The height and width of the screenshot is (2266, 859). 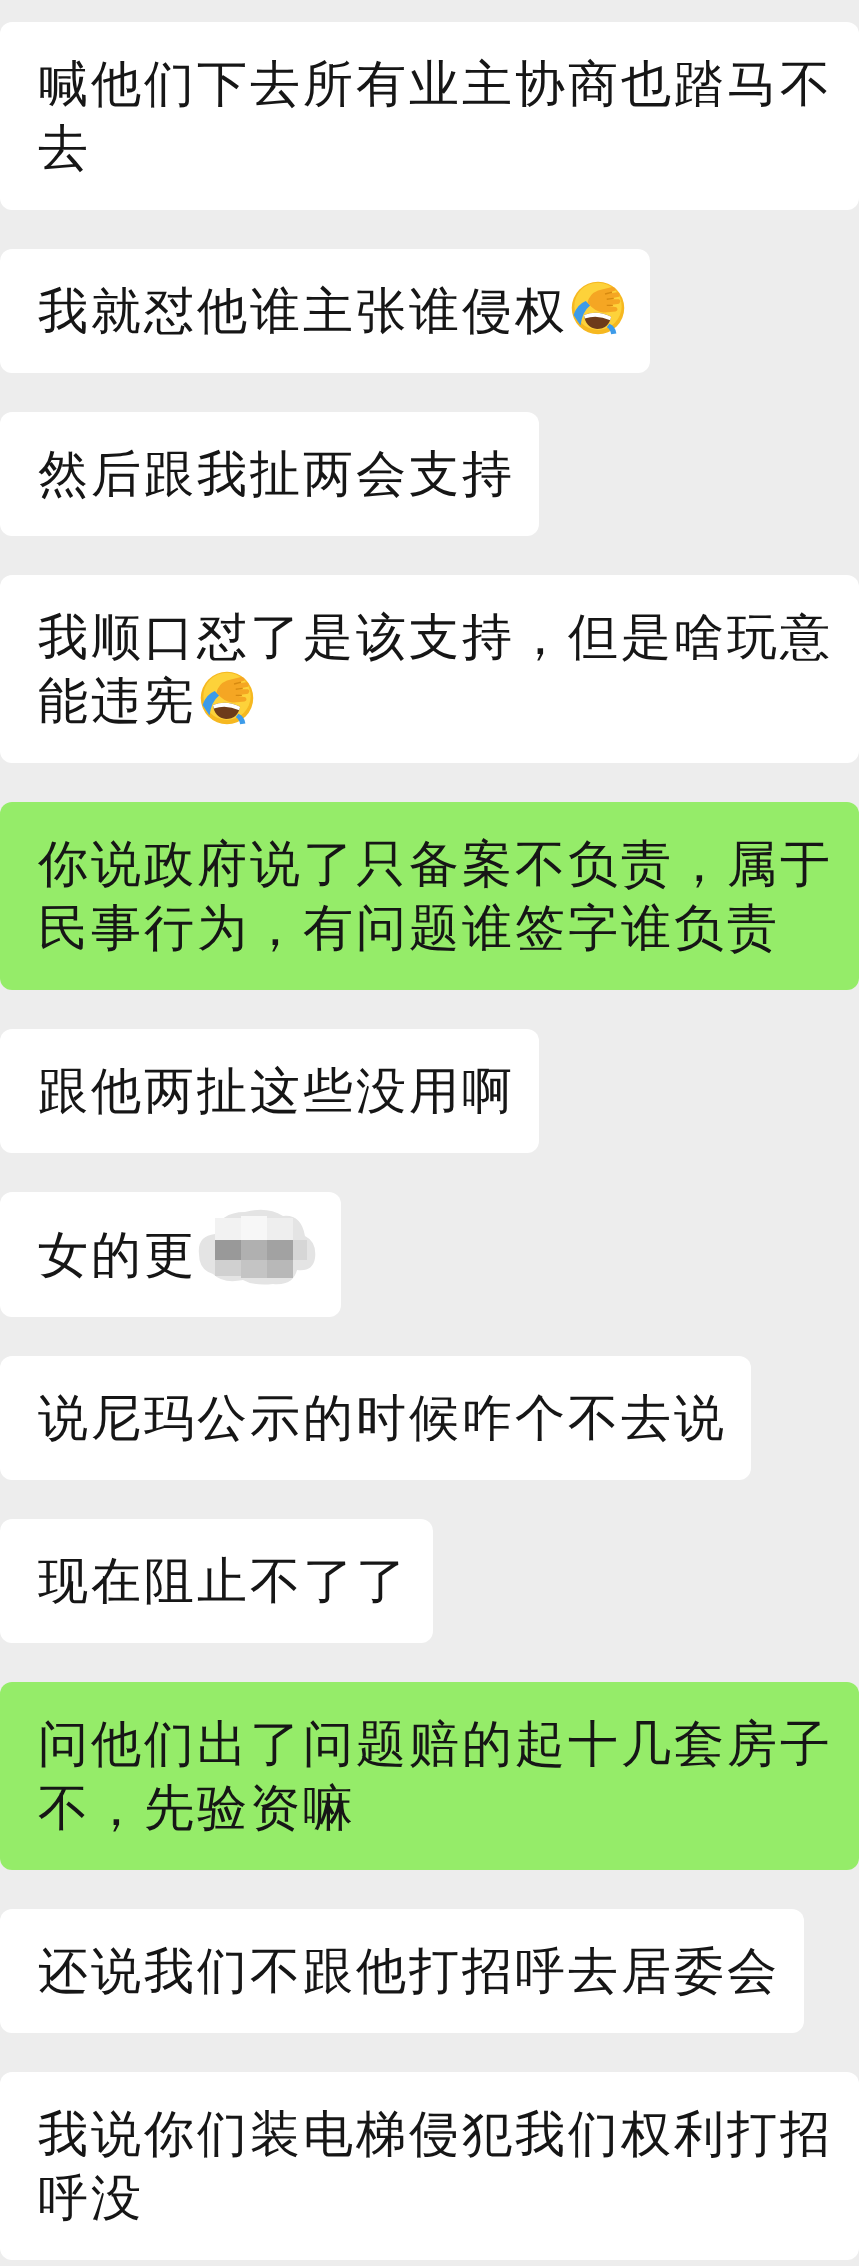 What do you see at coordinates (435, 2166) in the screenshot?
I see `message-text: 我说你们装电梯侵犯我们权利打招呼没` at bounding box center [435, 2166].